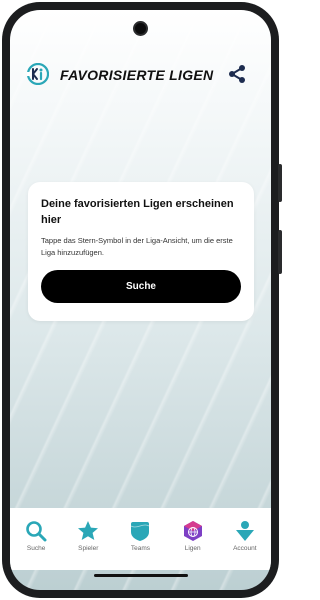  I want to click on user-icon, so click(244, 531).